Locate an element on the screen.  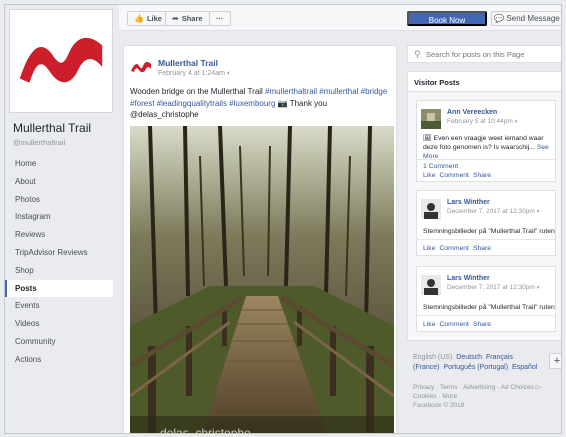
nav-item-shop: Shop is located at coordinates (59, 271).